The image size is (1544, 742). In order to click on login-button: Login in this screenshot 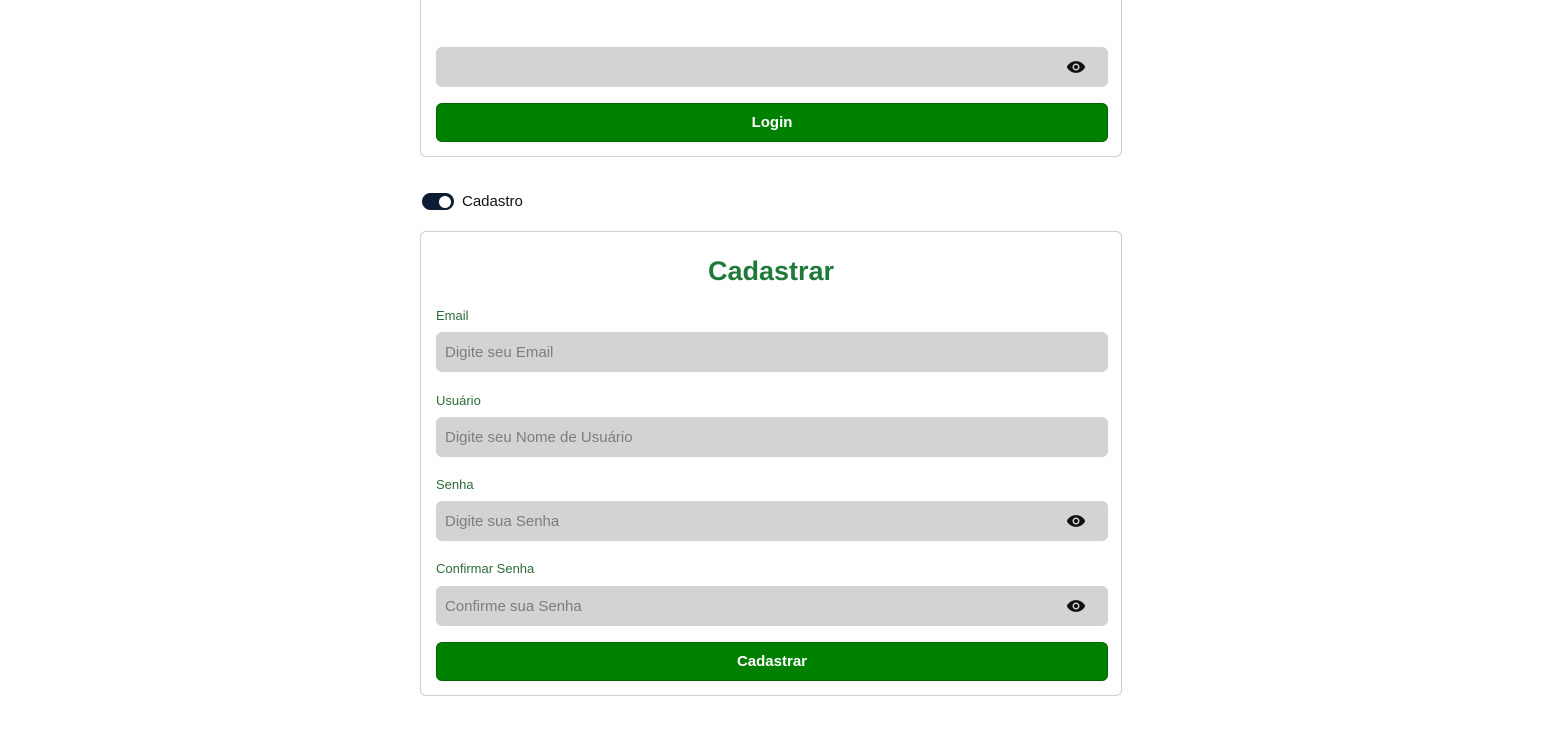, I will do `click(772, 122)`.